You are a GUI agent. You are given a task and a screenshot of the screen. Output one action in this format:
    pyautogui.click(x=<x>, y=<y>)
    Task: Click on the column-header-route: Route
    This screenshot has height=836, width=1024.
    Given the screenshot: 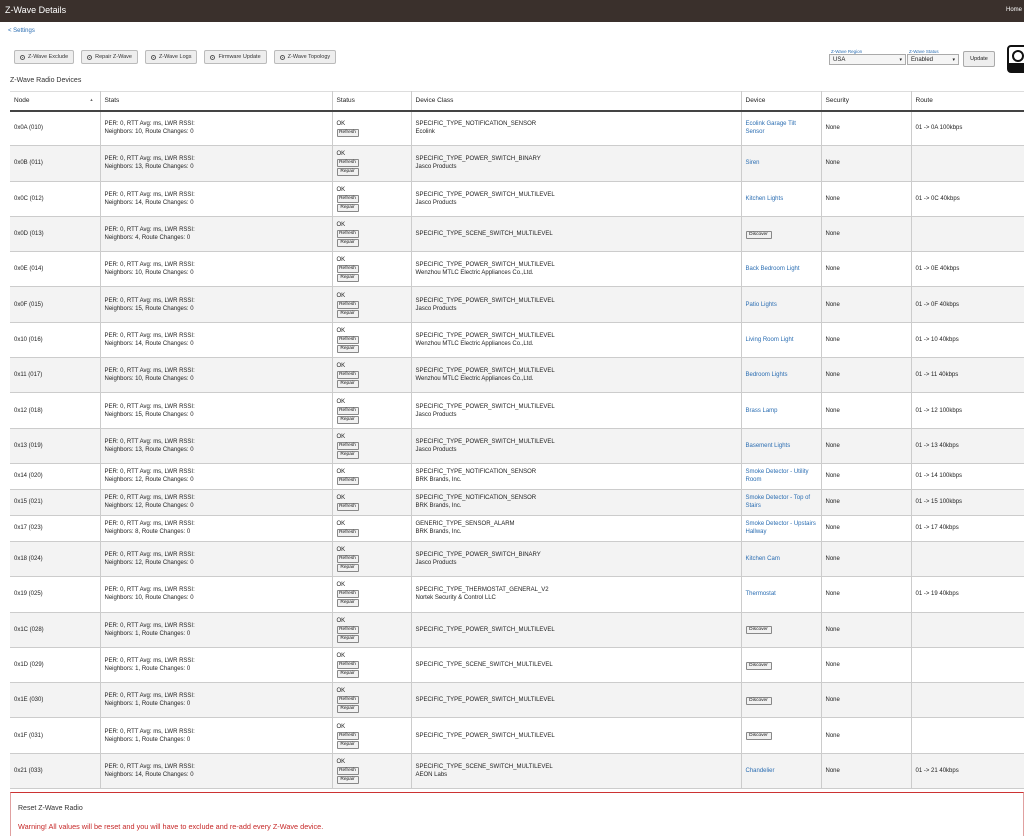 What is the action you would take?
    pyautogui.click(x=967, y=101)
    